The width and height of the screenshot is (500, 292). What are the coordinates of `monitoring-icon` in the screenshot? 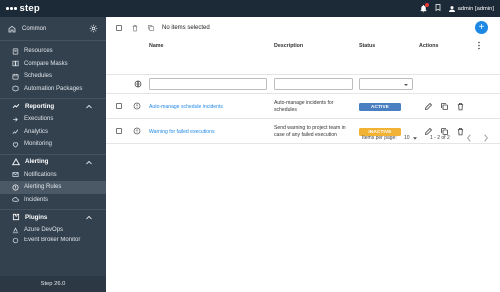 It's located at (15, 145).